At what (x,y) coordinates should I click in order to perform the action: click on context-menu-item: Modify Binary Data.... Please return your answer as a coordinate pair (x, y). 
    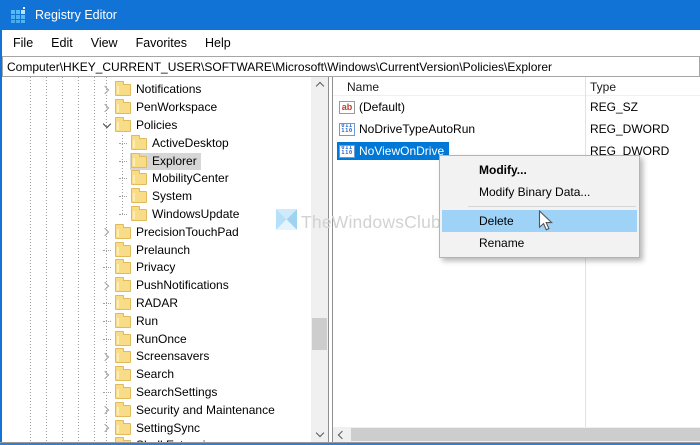
    Looking at the image, I should click on (539, 192).